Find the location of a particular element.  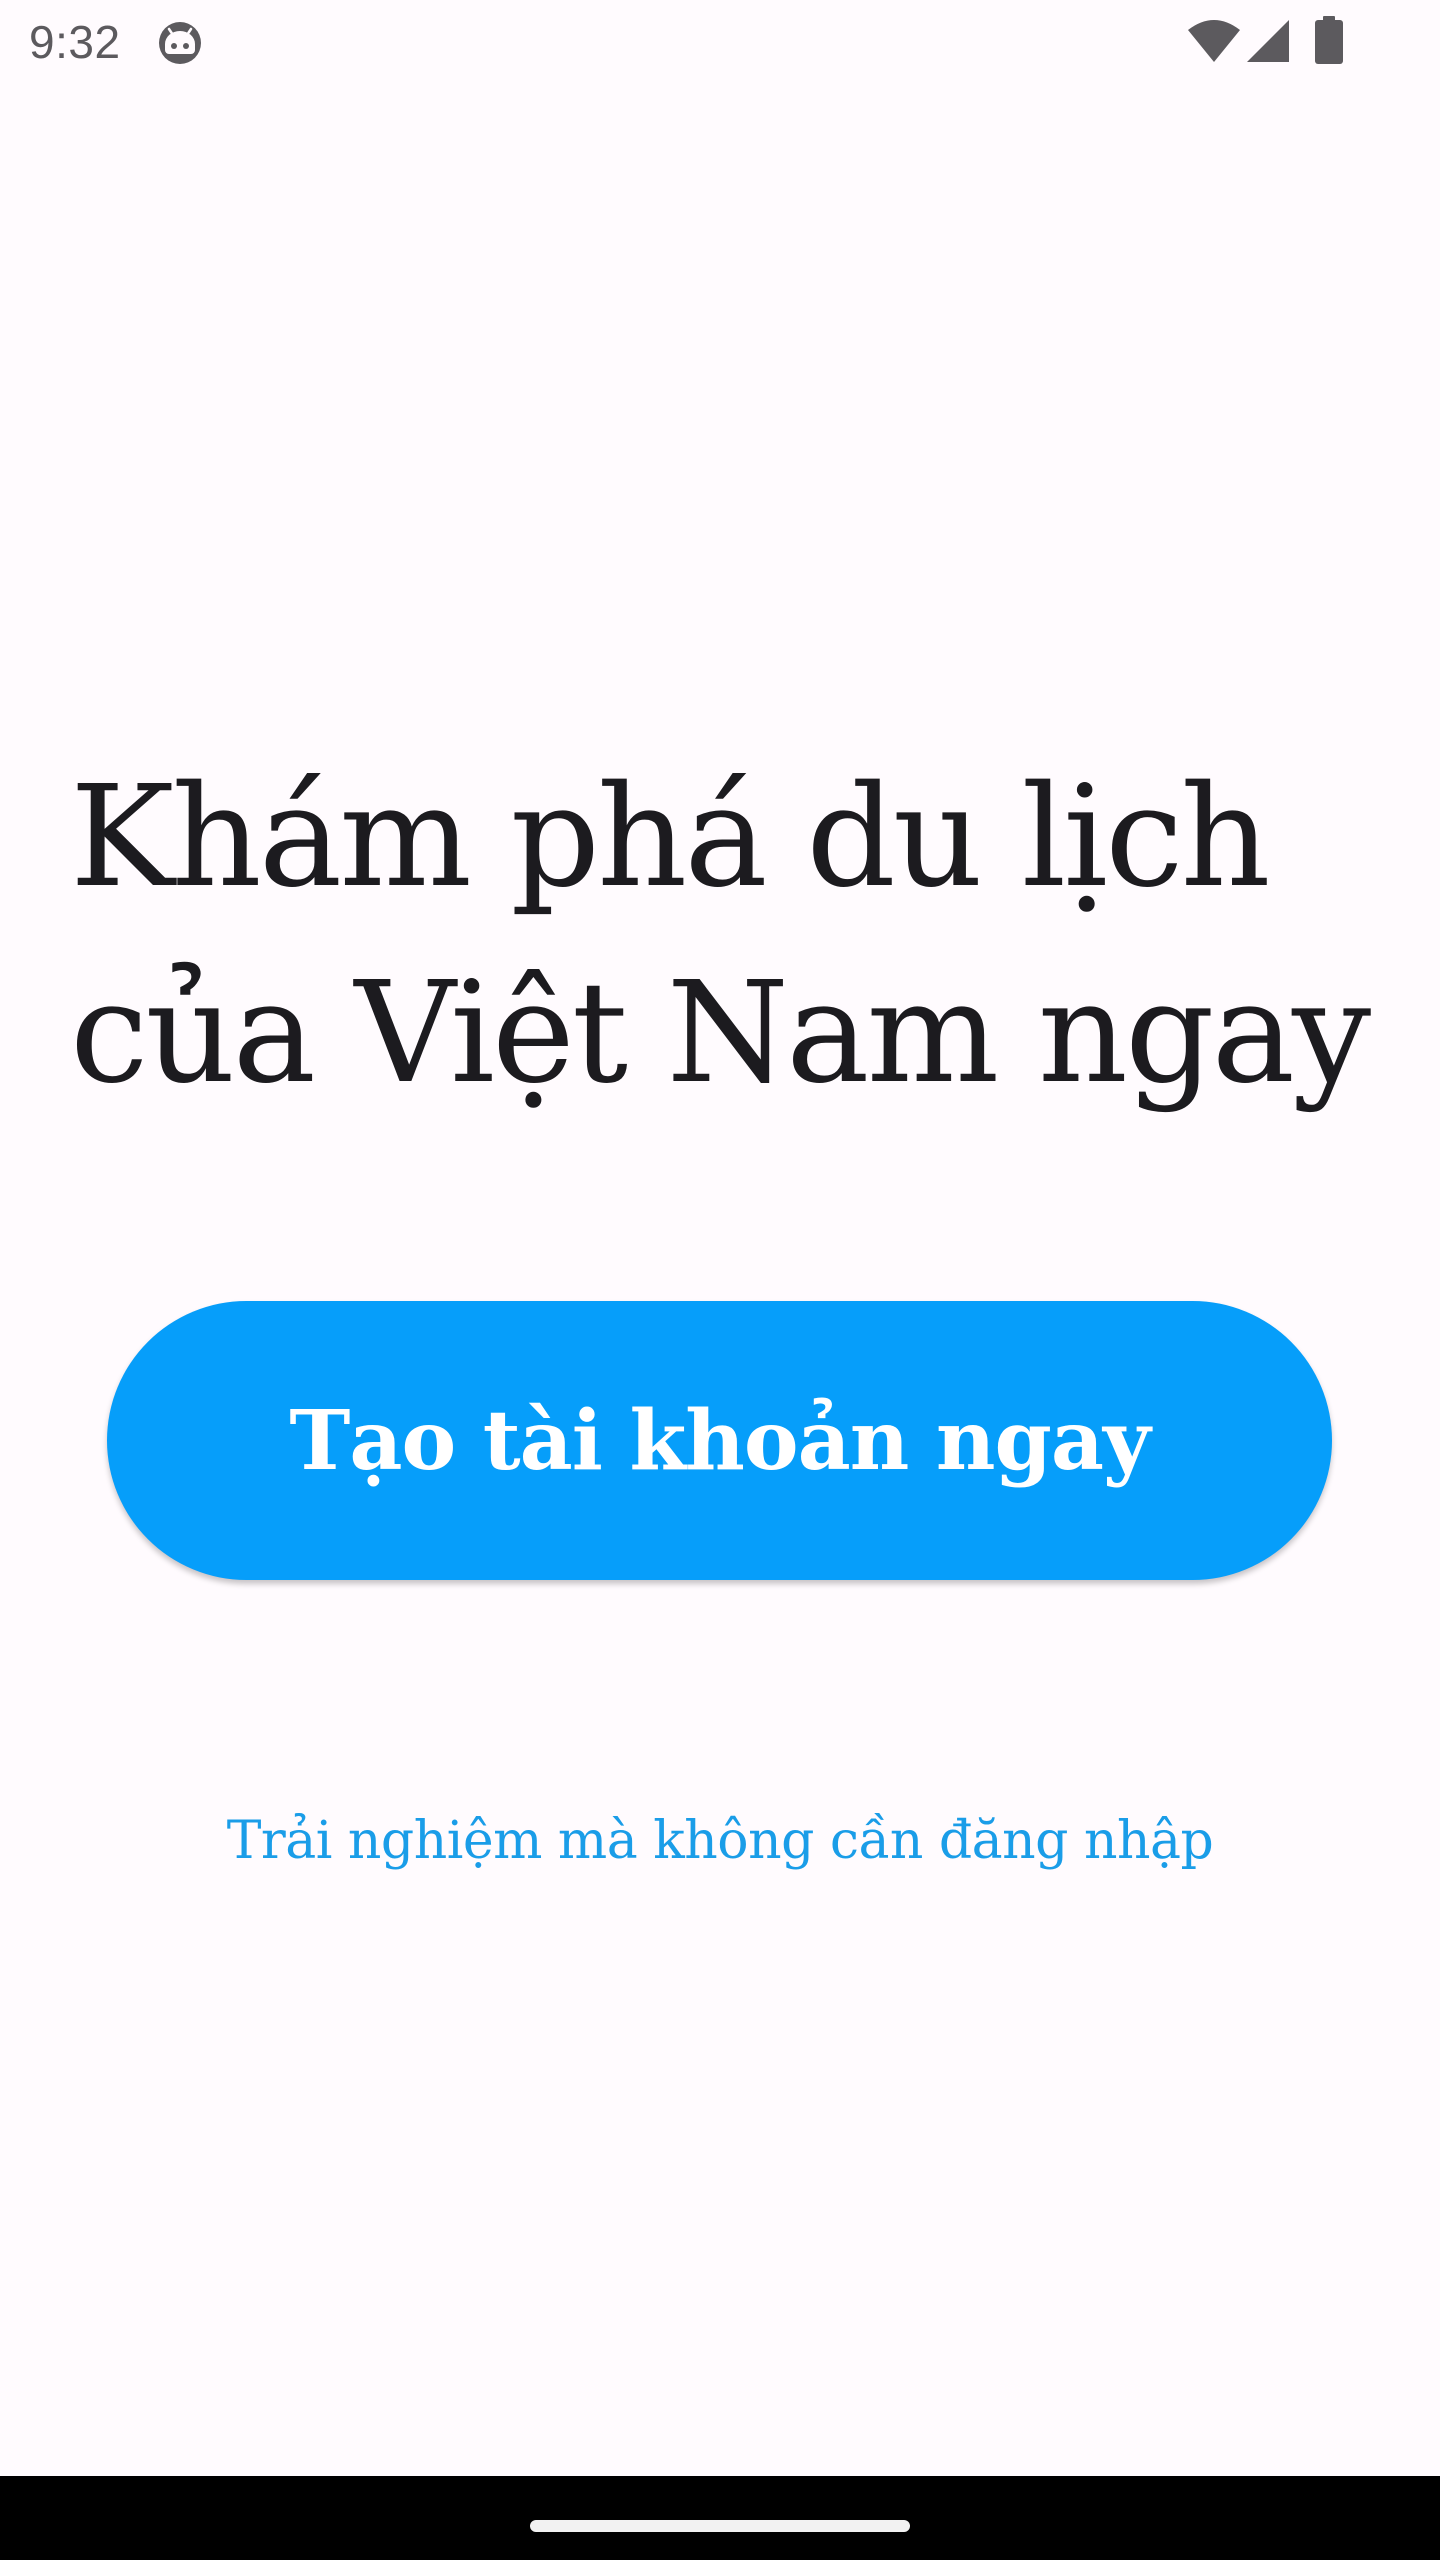

create-account-button-label: Tạo tài khoản ngay is located at coordinates (719, 1440).